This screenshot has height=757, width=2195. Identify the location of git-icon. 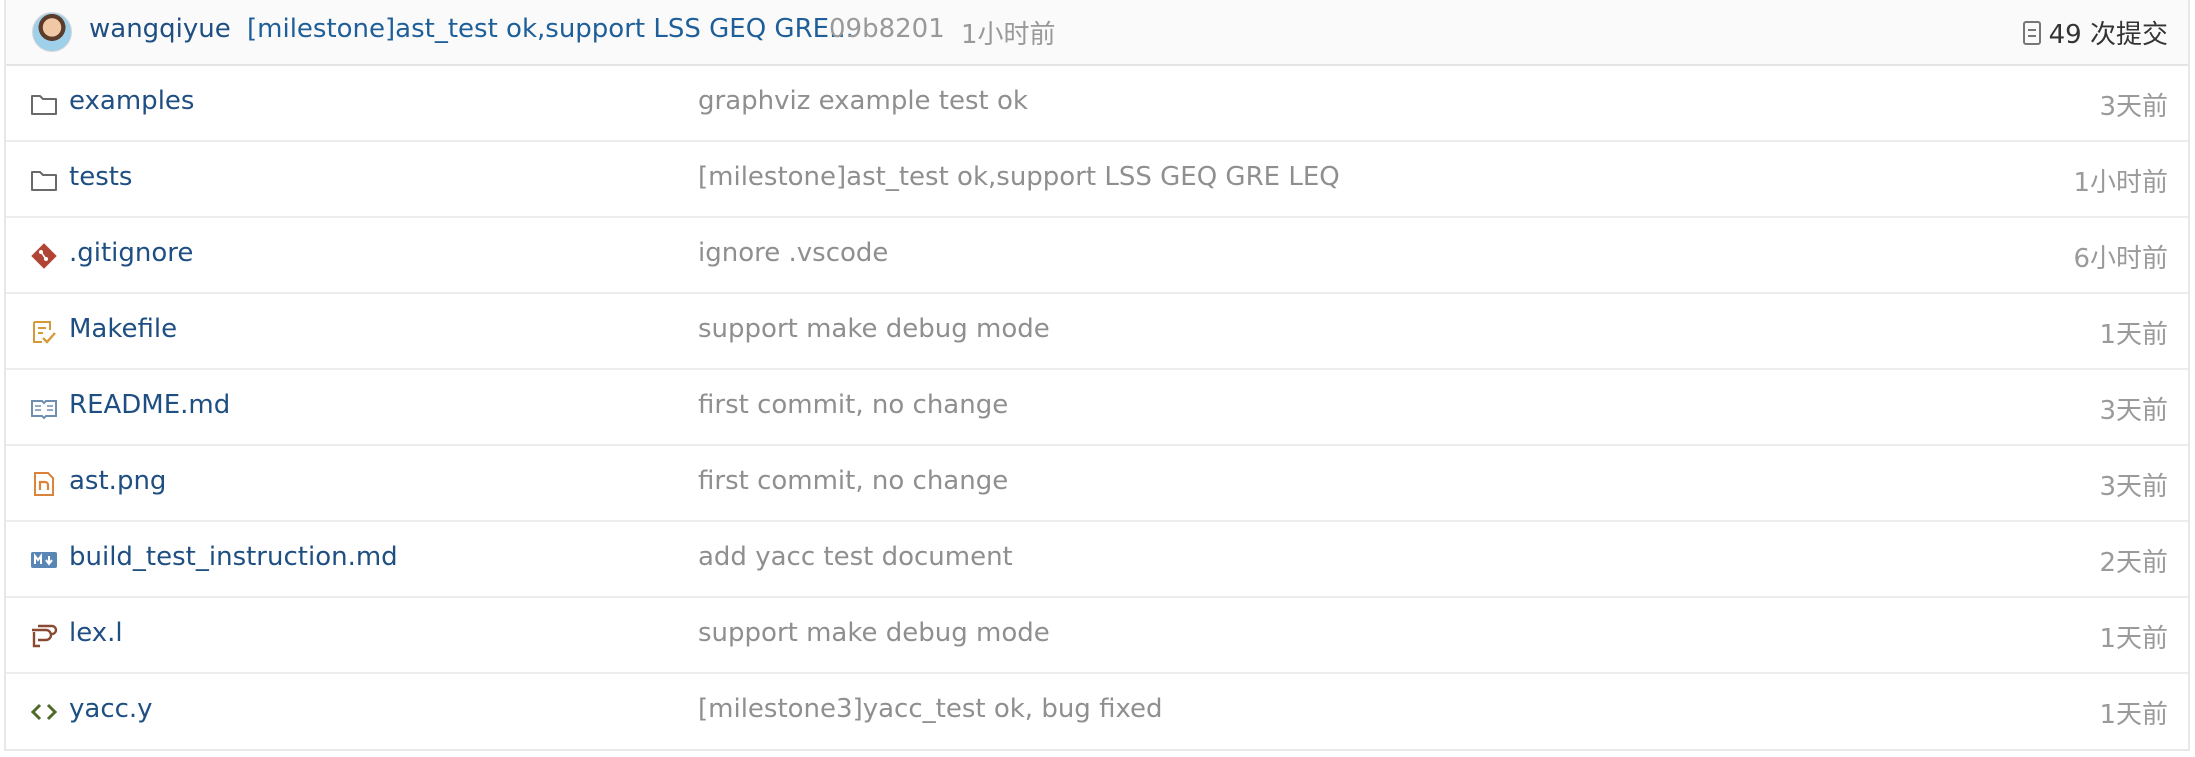
(44, 256).